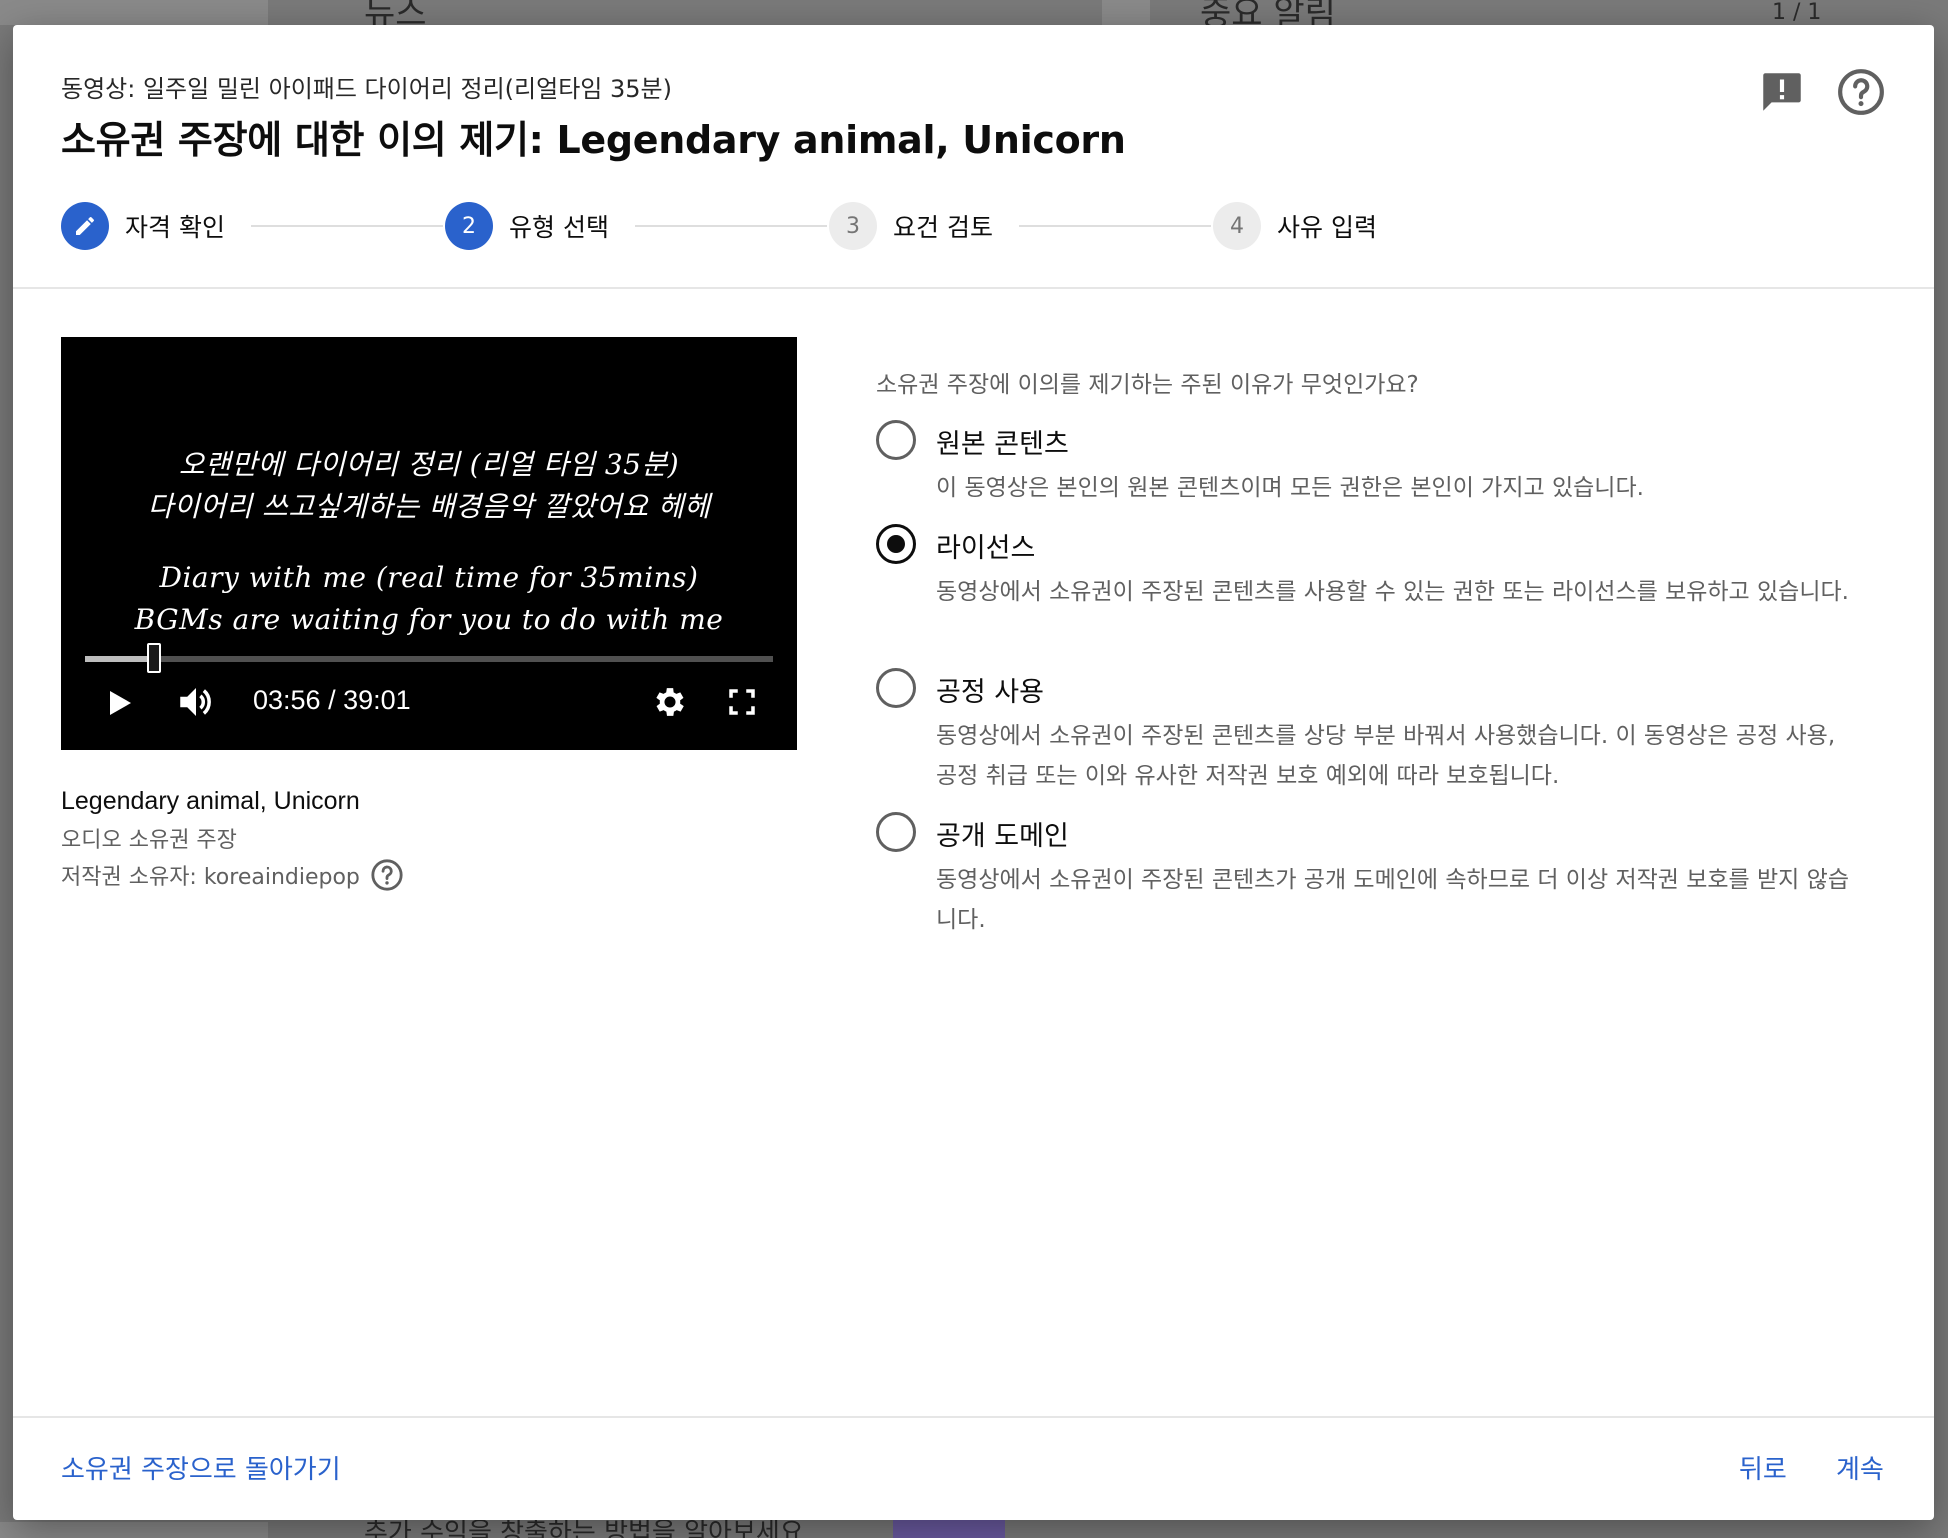 The height and width of the screenshot is (1538, 1948). Describe the element at coordinates (853, 226) in the screenshot. I see `step-number: 3` at that location.